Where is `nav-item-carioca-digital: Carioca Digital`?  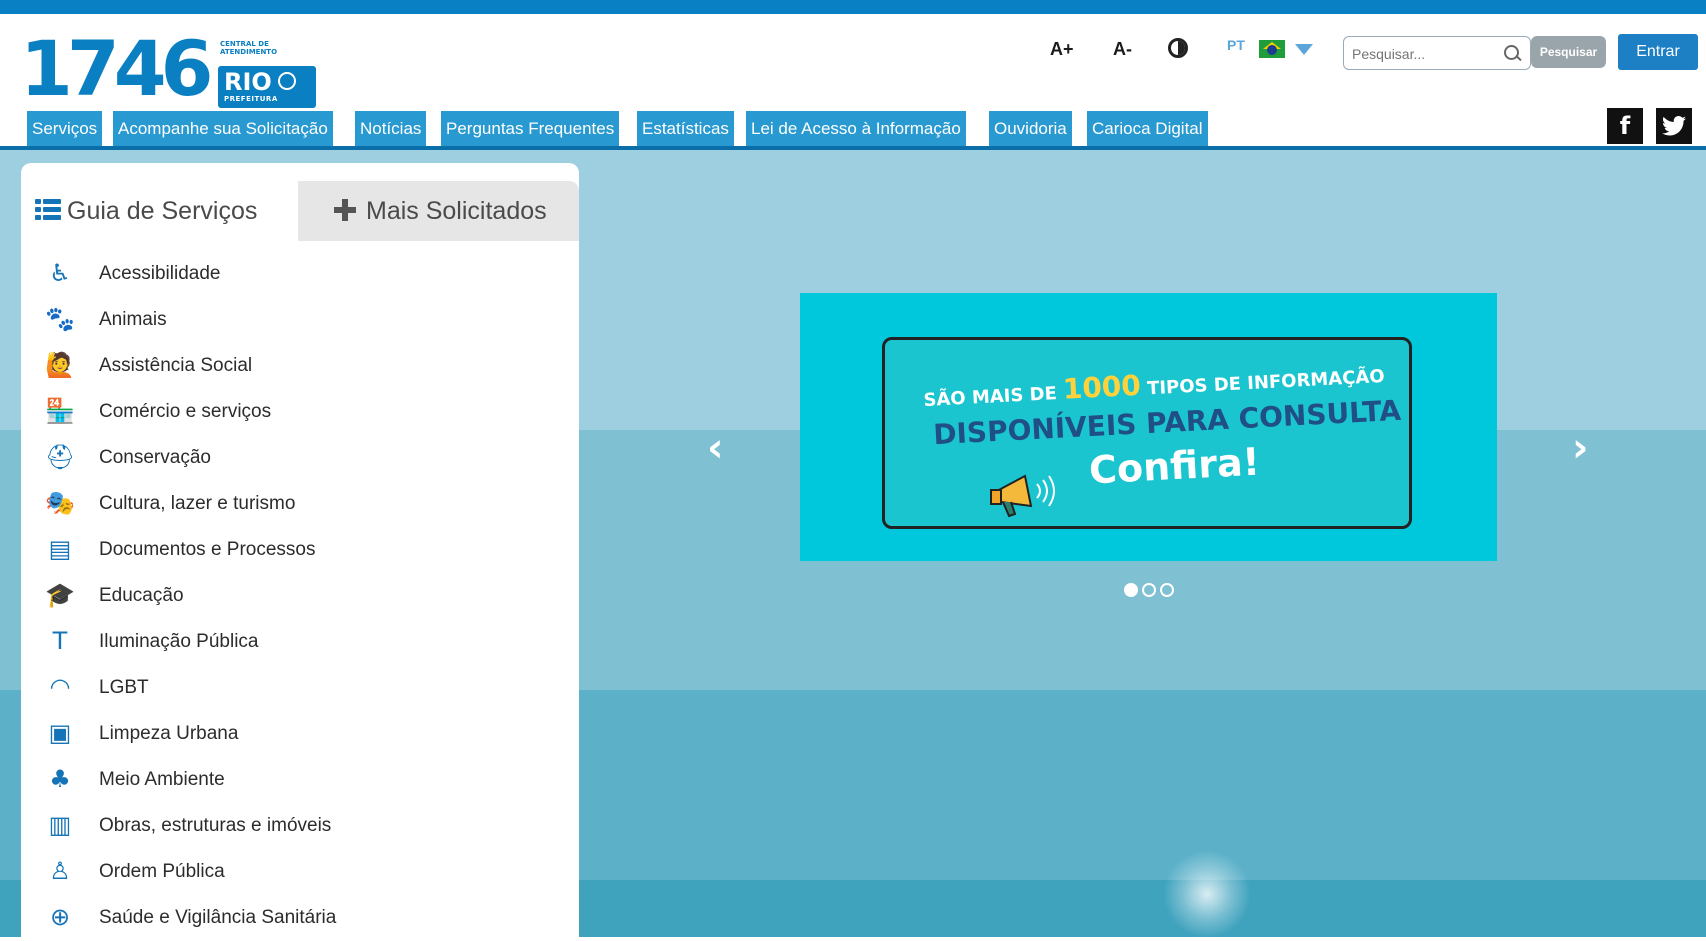 nav-item-carioca-digital: Carioca Digital is located at coordinates (1147, 128).